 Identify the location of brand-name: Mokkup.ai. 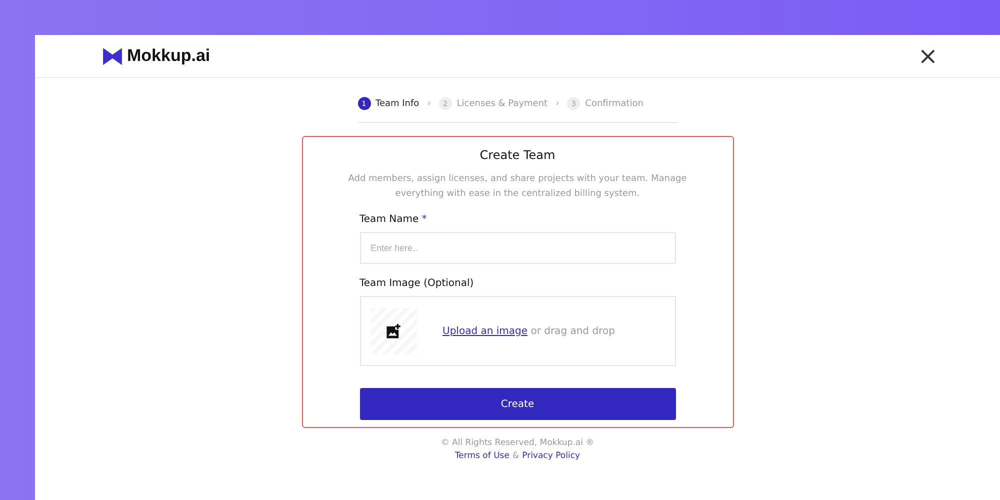
(168, 56).